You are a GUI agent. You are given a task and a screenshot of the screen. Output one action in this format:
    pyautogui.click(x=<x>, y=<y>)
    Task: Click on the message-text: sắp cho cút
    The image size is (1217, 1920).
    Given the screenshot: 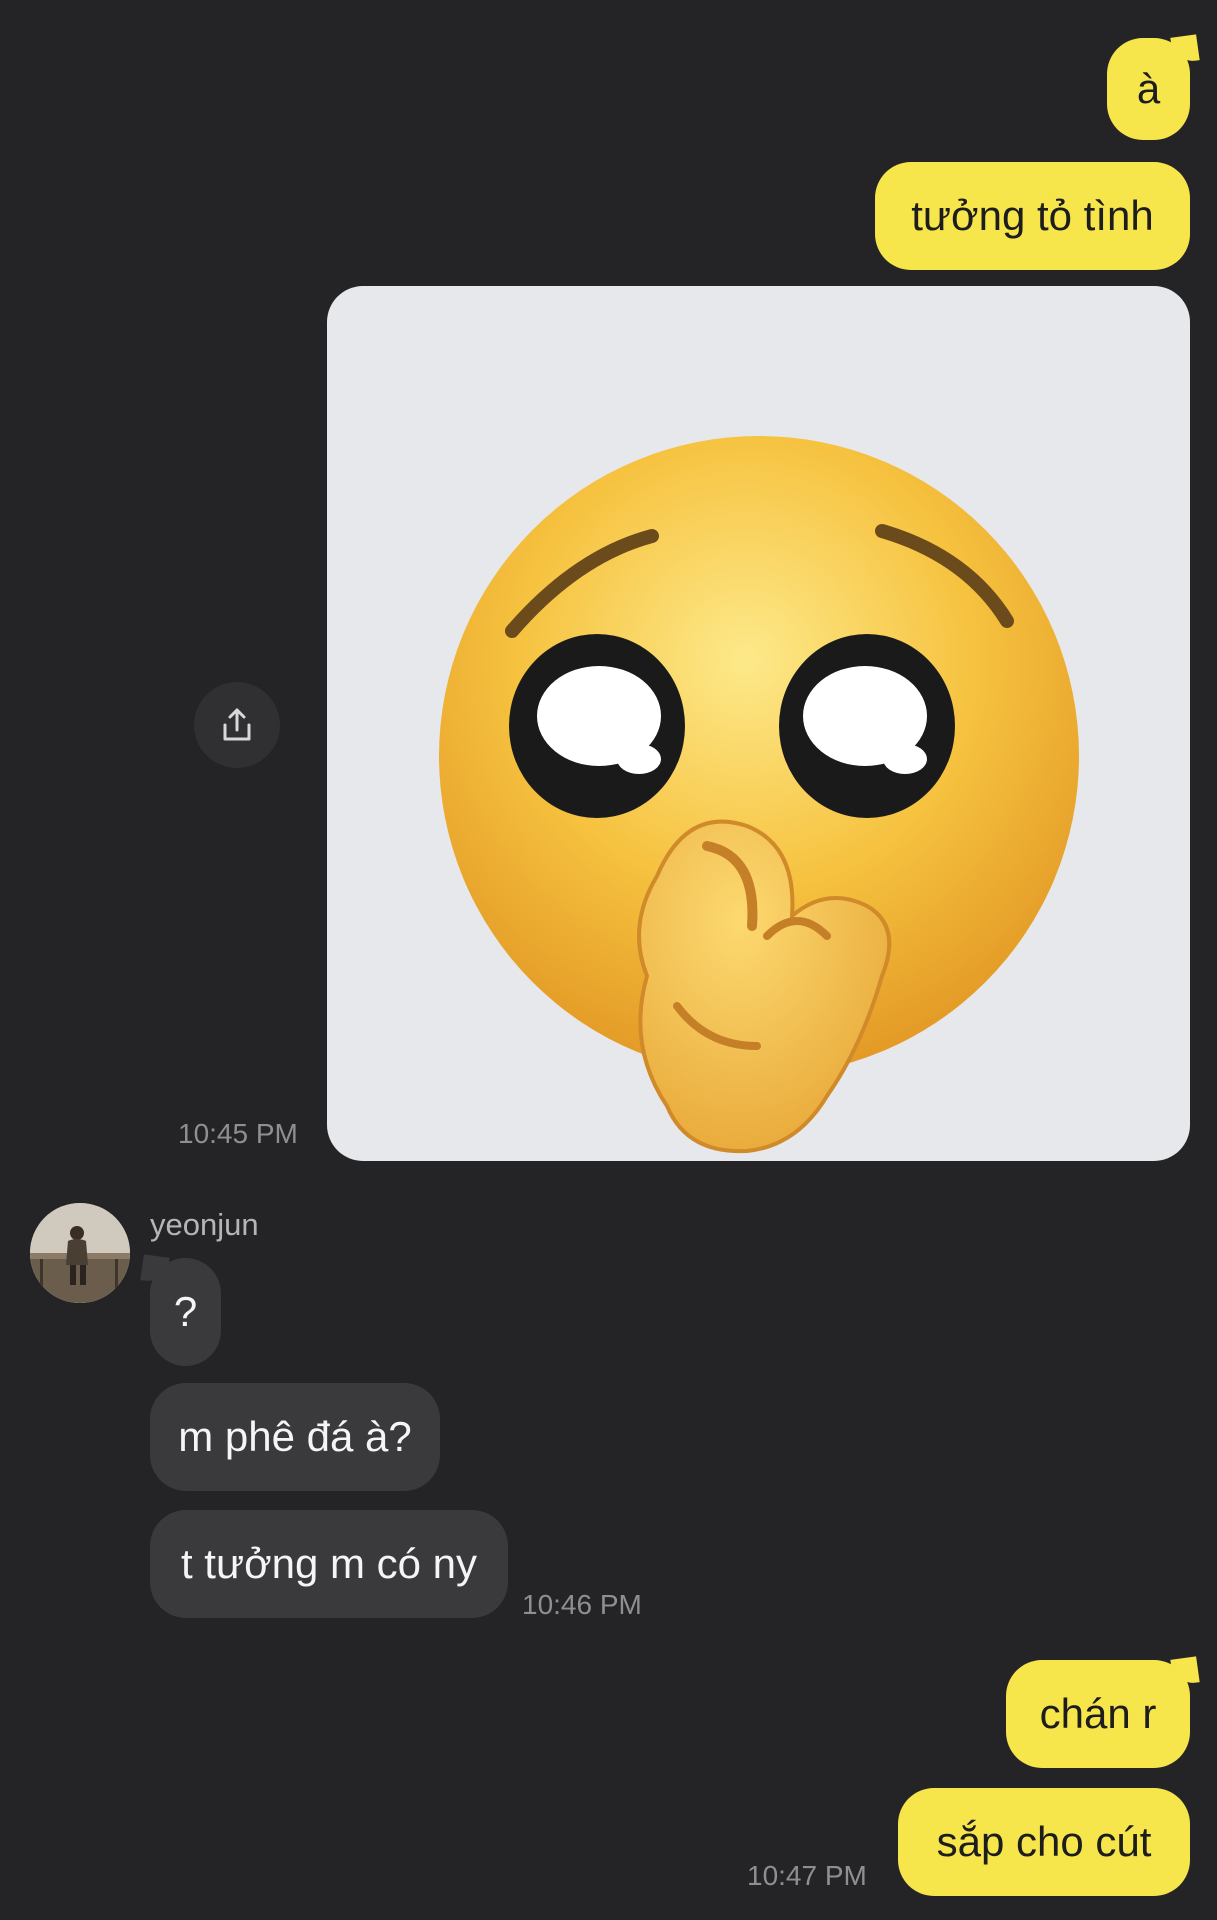 What is the action you would take?
    pyautogui.click(x=1044, y=1841)
    